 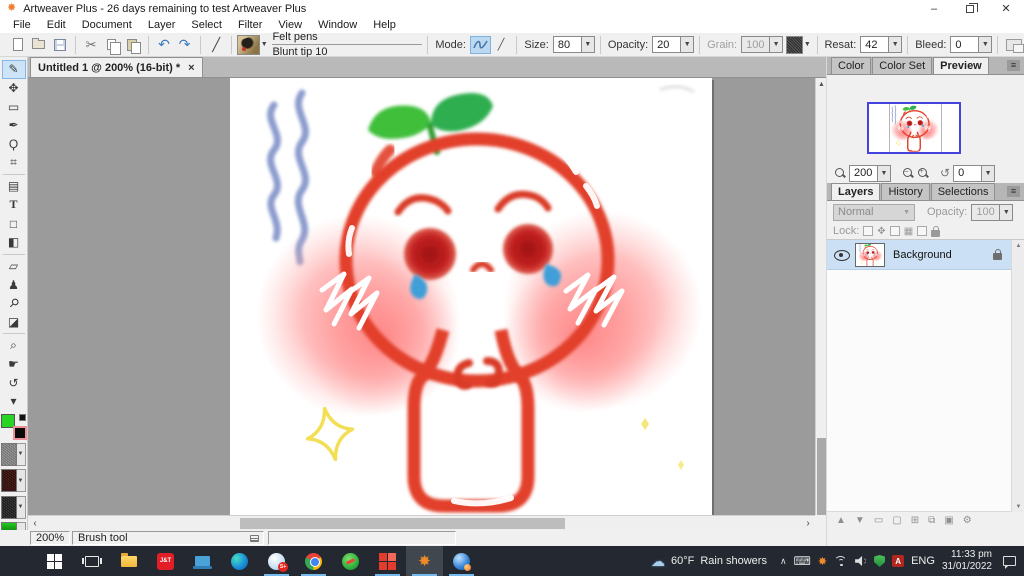 What do you see at coordinates (19, 433) in the screenshot?
I see `background-color-swatch` at bounding box center [19, 433].